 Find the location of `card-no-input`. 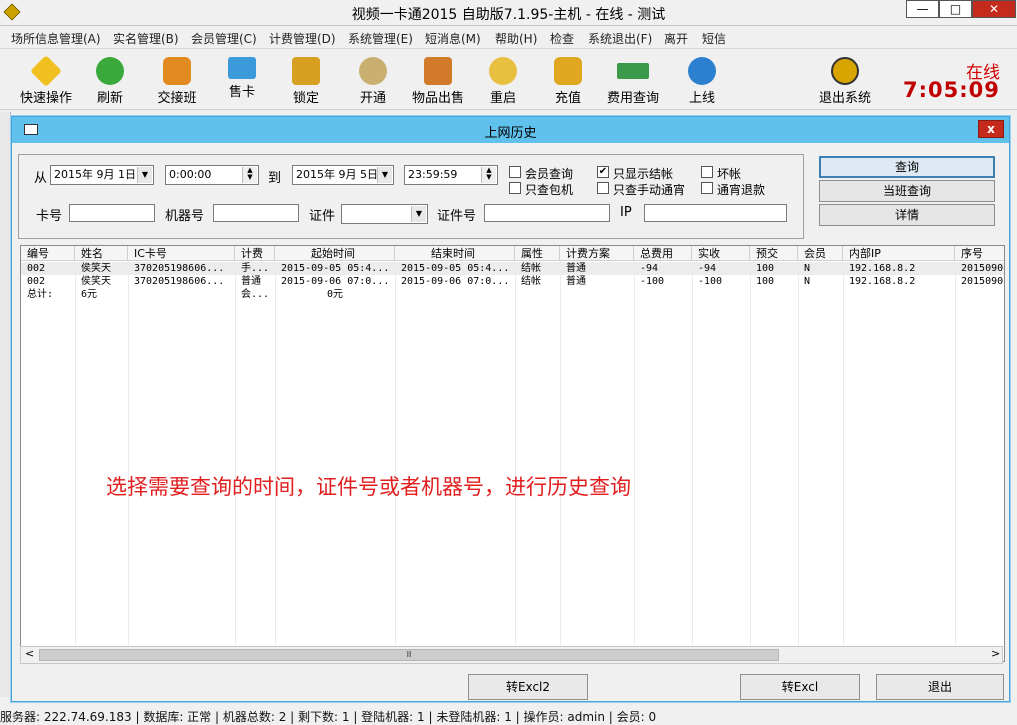

card-no-input is located at coordinates (112, 213).